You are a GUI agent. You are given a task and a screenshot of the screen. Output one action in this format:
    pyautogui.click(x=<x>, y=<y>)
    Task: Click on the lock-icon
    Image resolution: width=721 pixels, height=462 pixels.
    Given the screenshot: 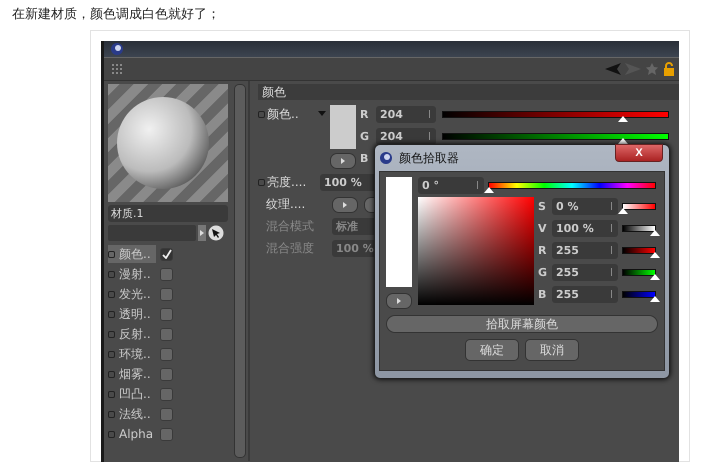 What is the action you would take?
    pyautogui.click(x=669, y=69)
    